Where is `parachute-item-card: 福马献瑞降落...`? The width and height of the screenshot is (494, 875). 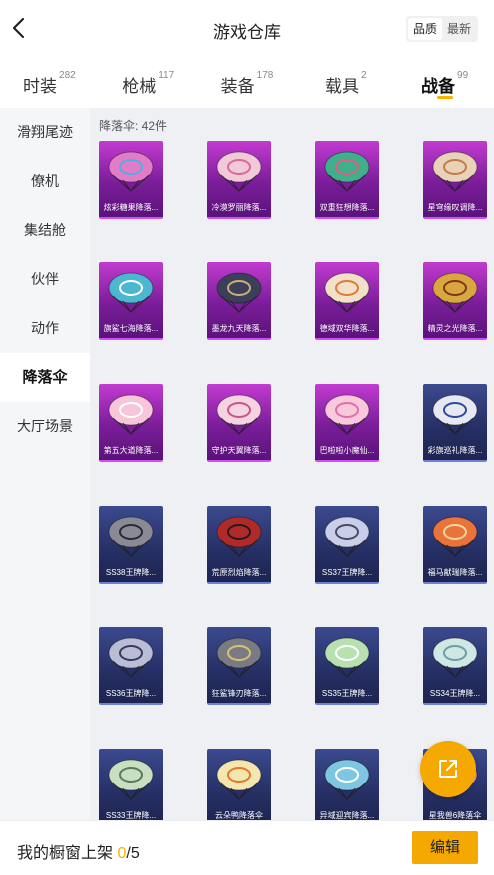 parachute-item-card: 福马献瑞降落... is located at coordinates (455, 545).